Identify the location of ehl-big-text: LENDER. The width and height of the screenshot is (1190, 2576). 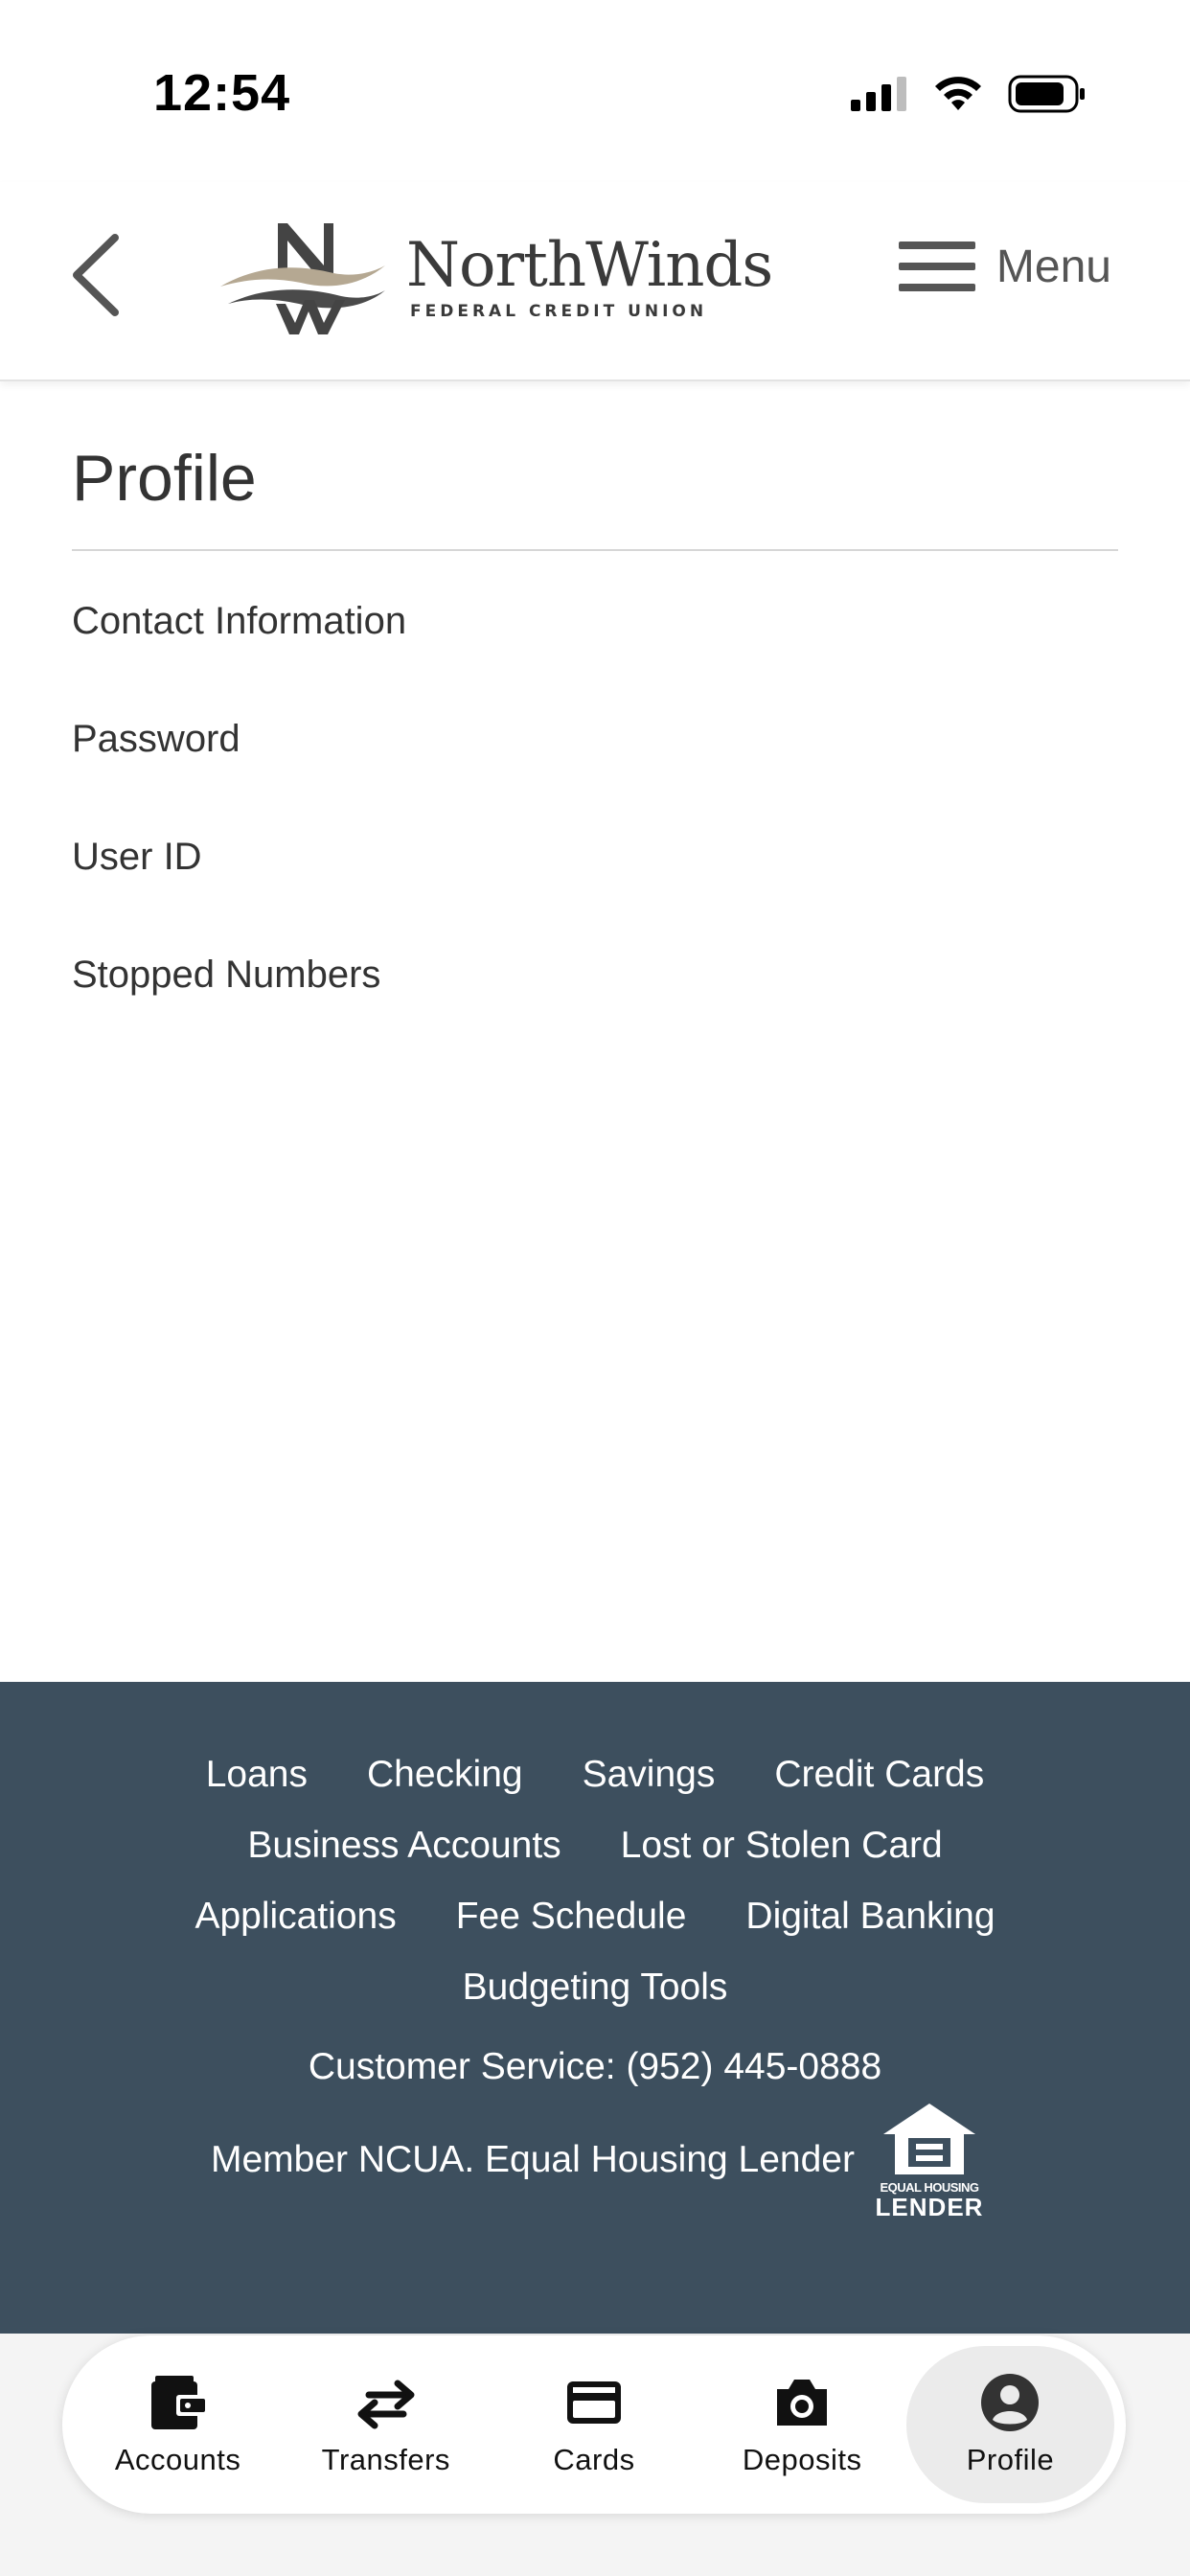
(930, 2207).